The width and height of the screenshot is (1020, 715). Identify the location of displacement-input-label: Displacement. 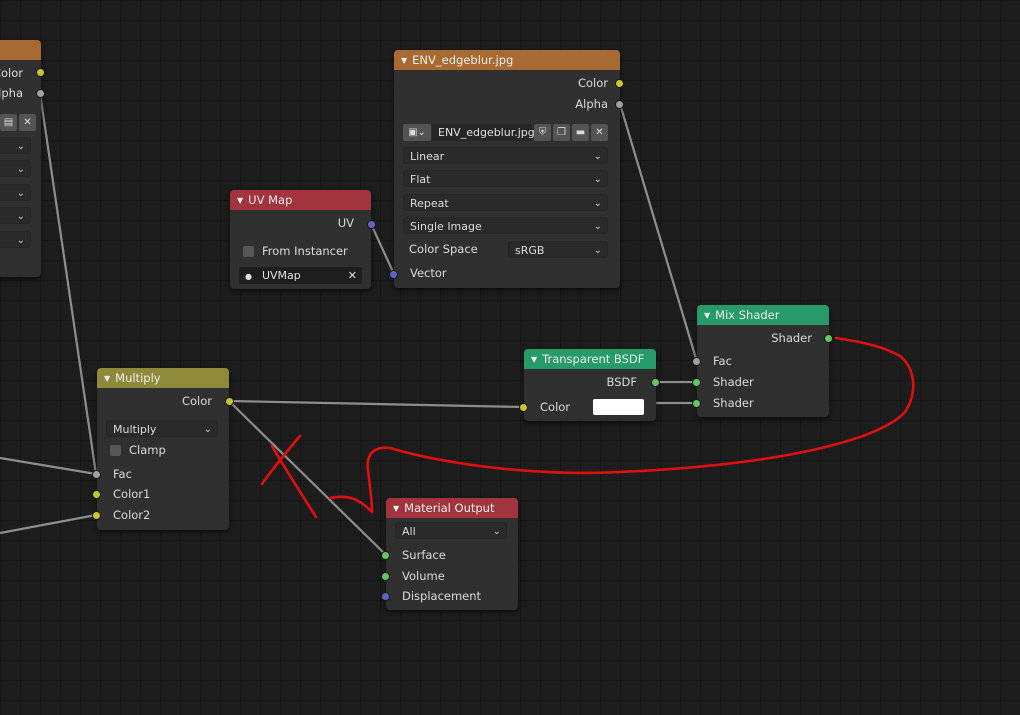
(442, 596).